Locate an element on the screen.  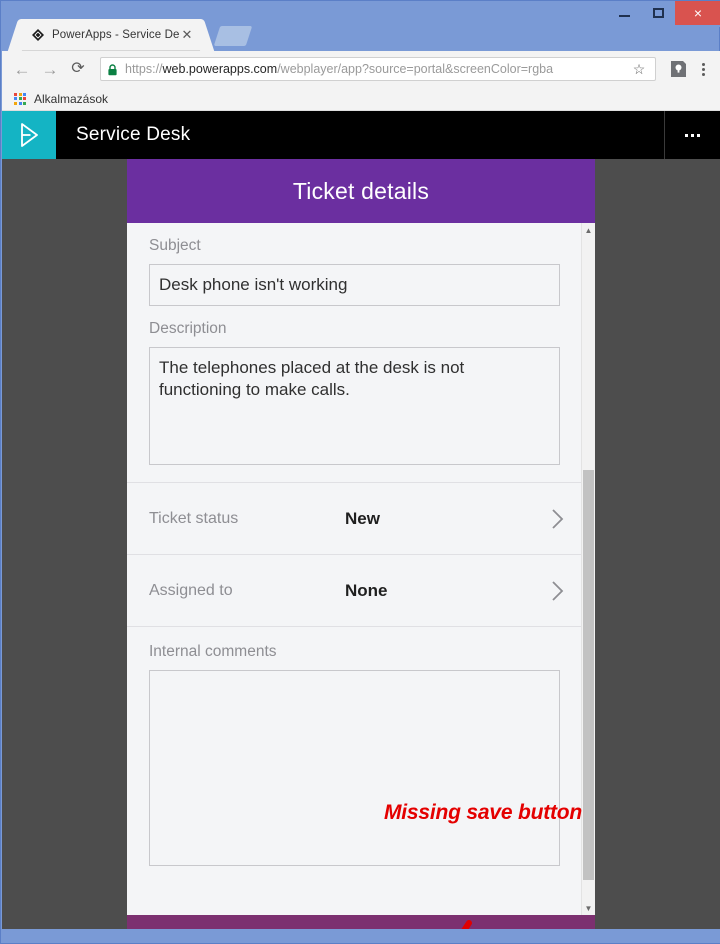
field-subject: Subject Desk phone isn't working is located at coordinates (354, 264).